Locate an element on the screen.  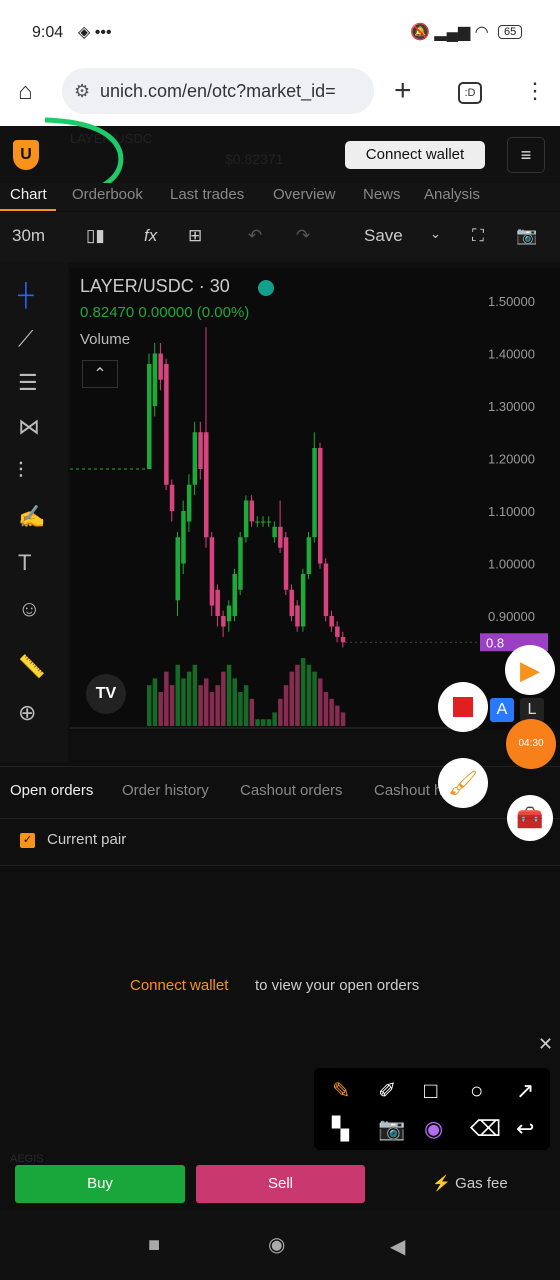
candle-type-icon: ▯▮ is located at coordinates (95, 236).